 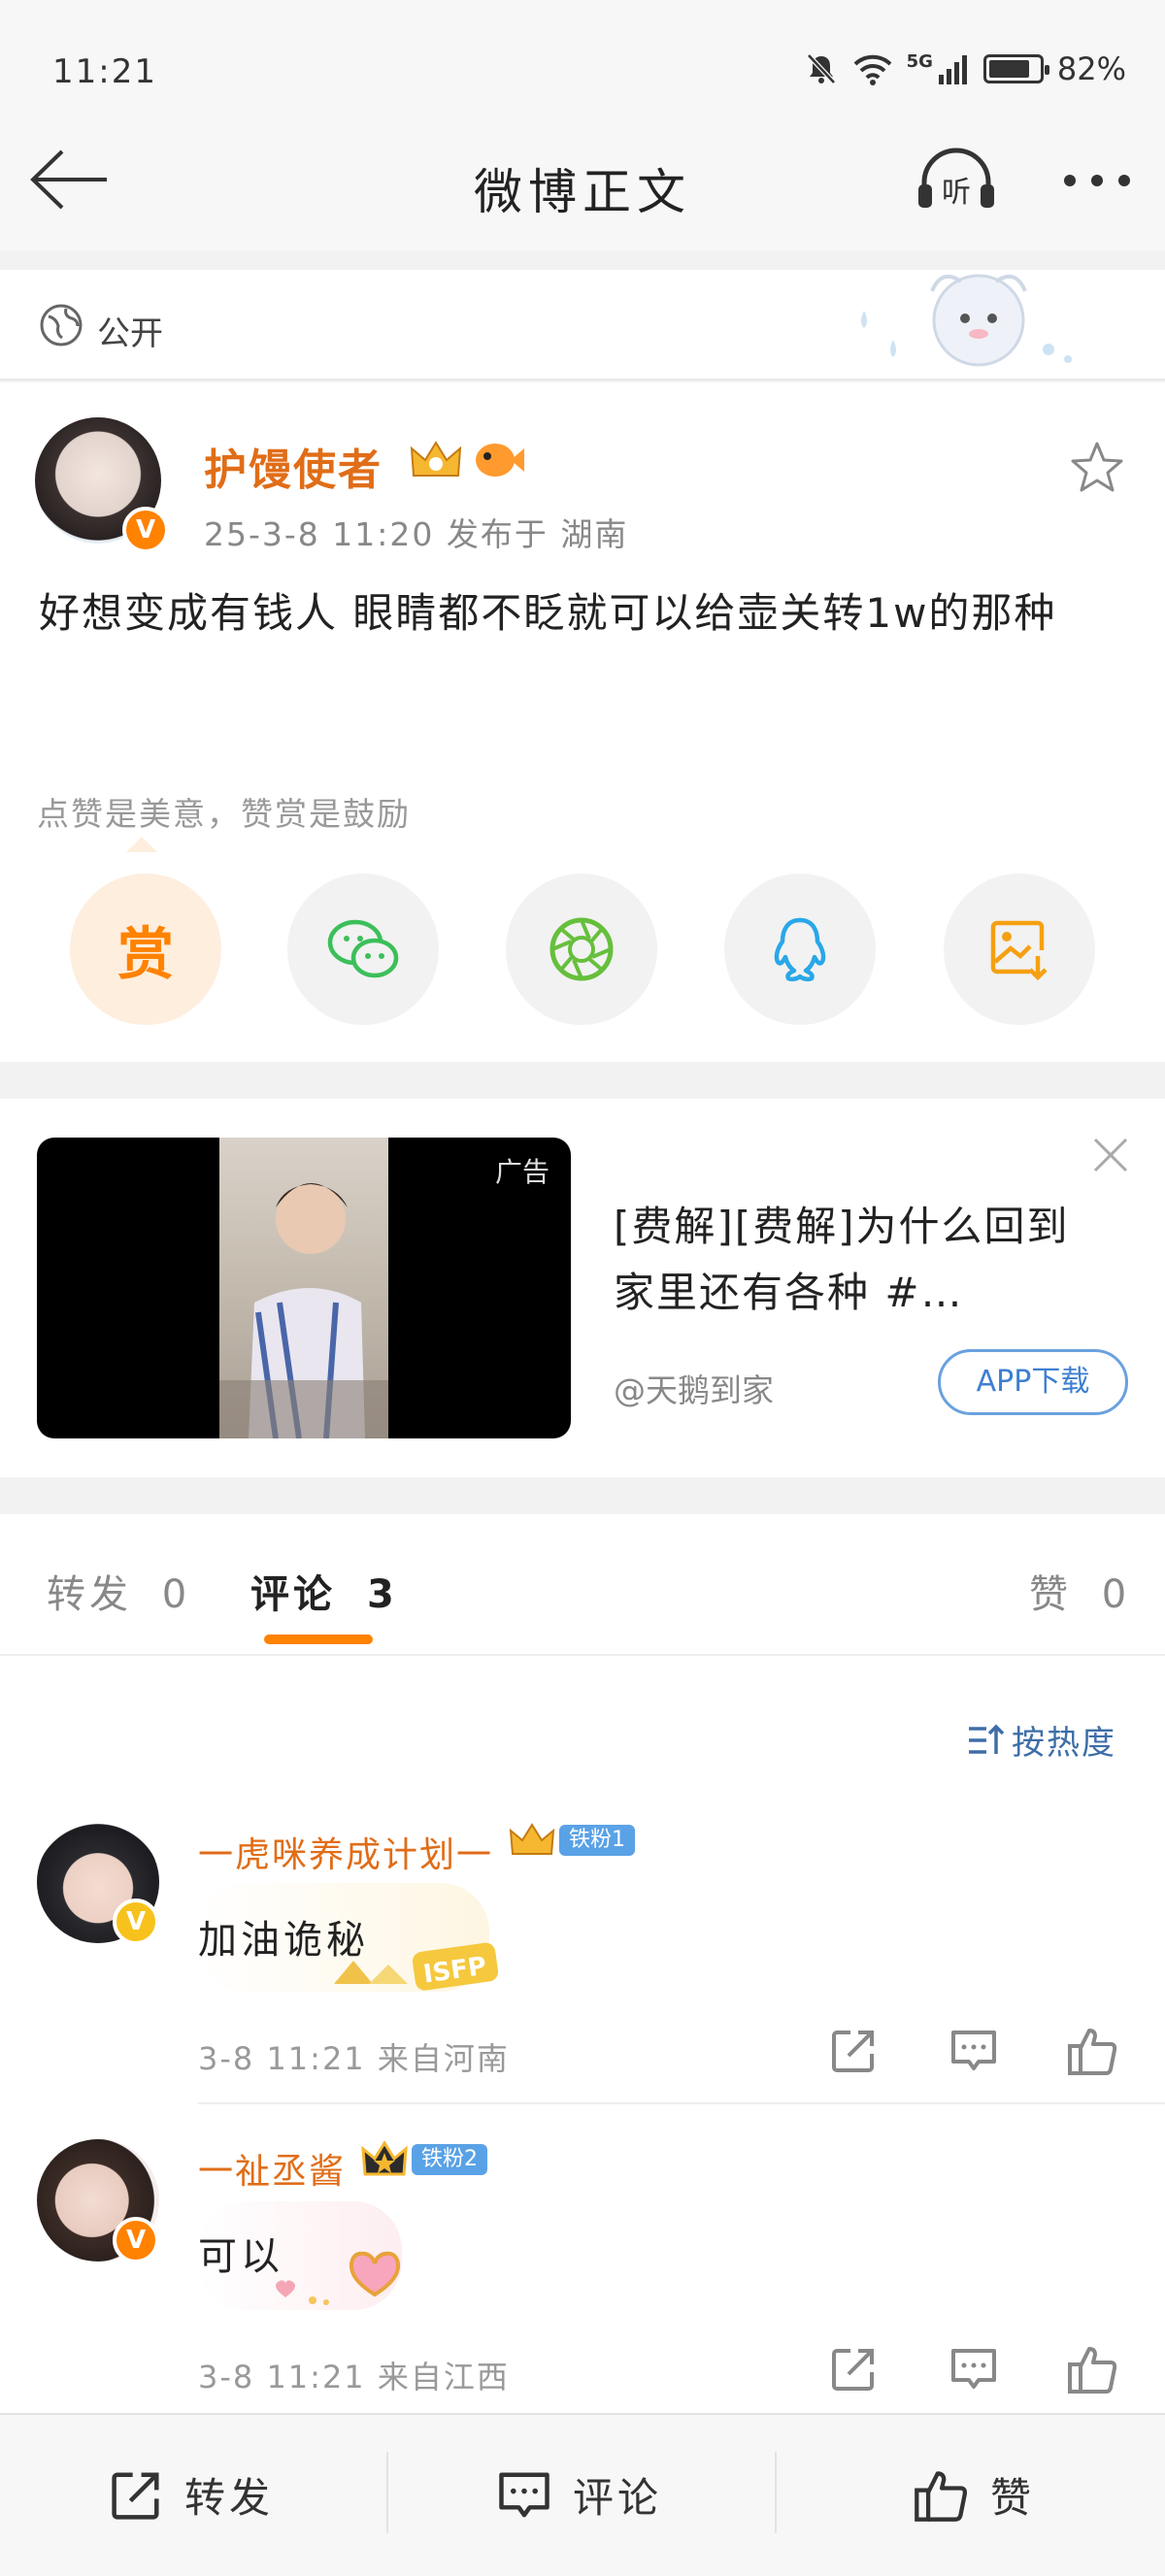 I want to click on moments-icon, so click(x=581, y=949).